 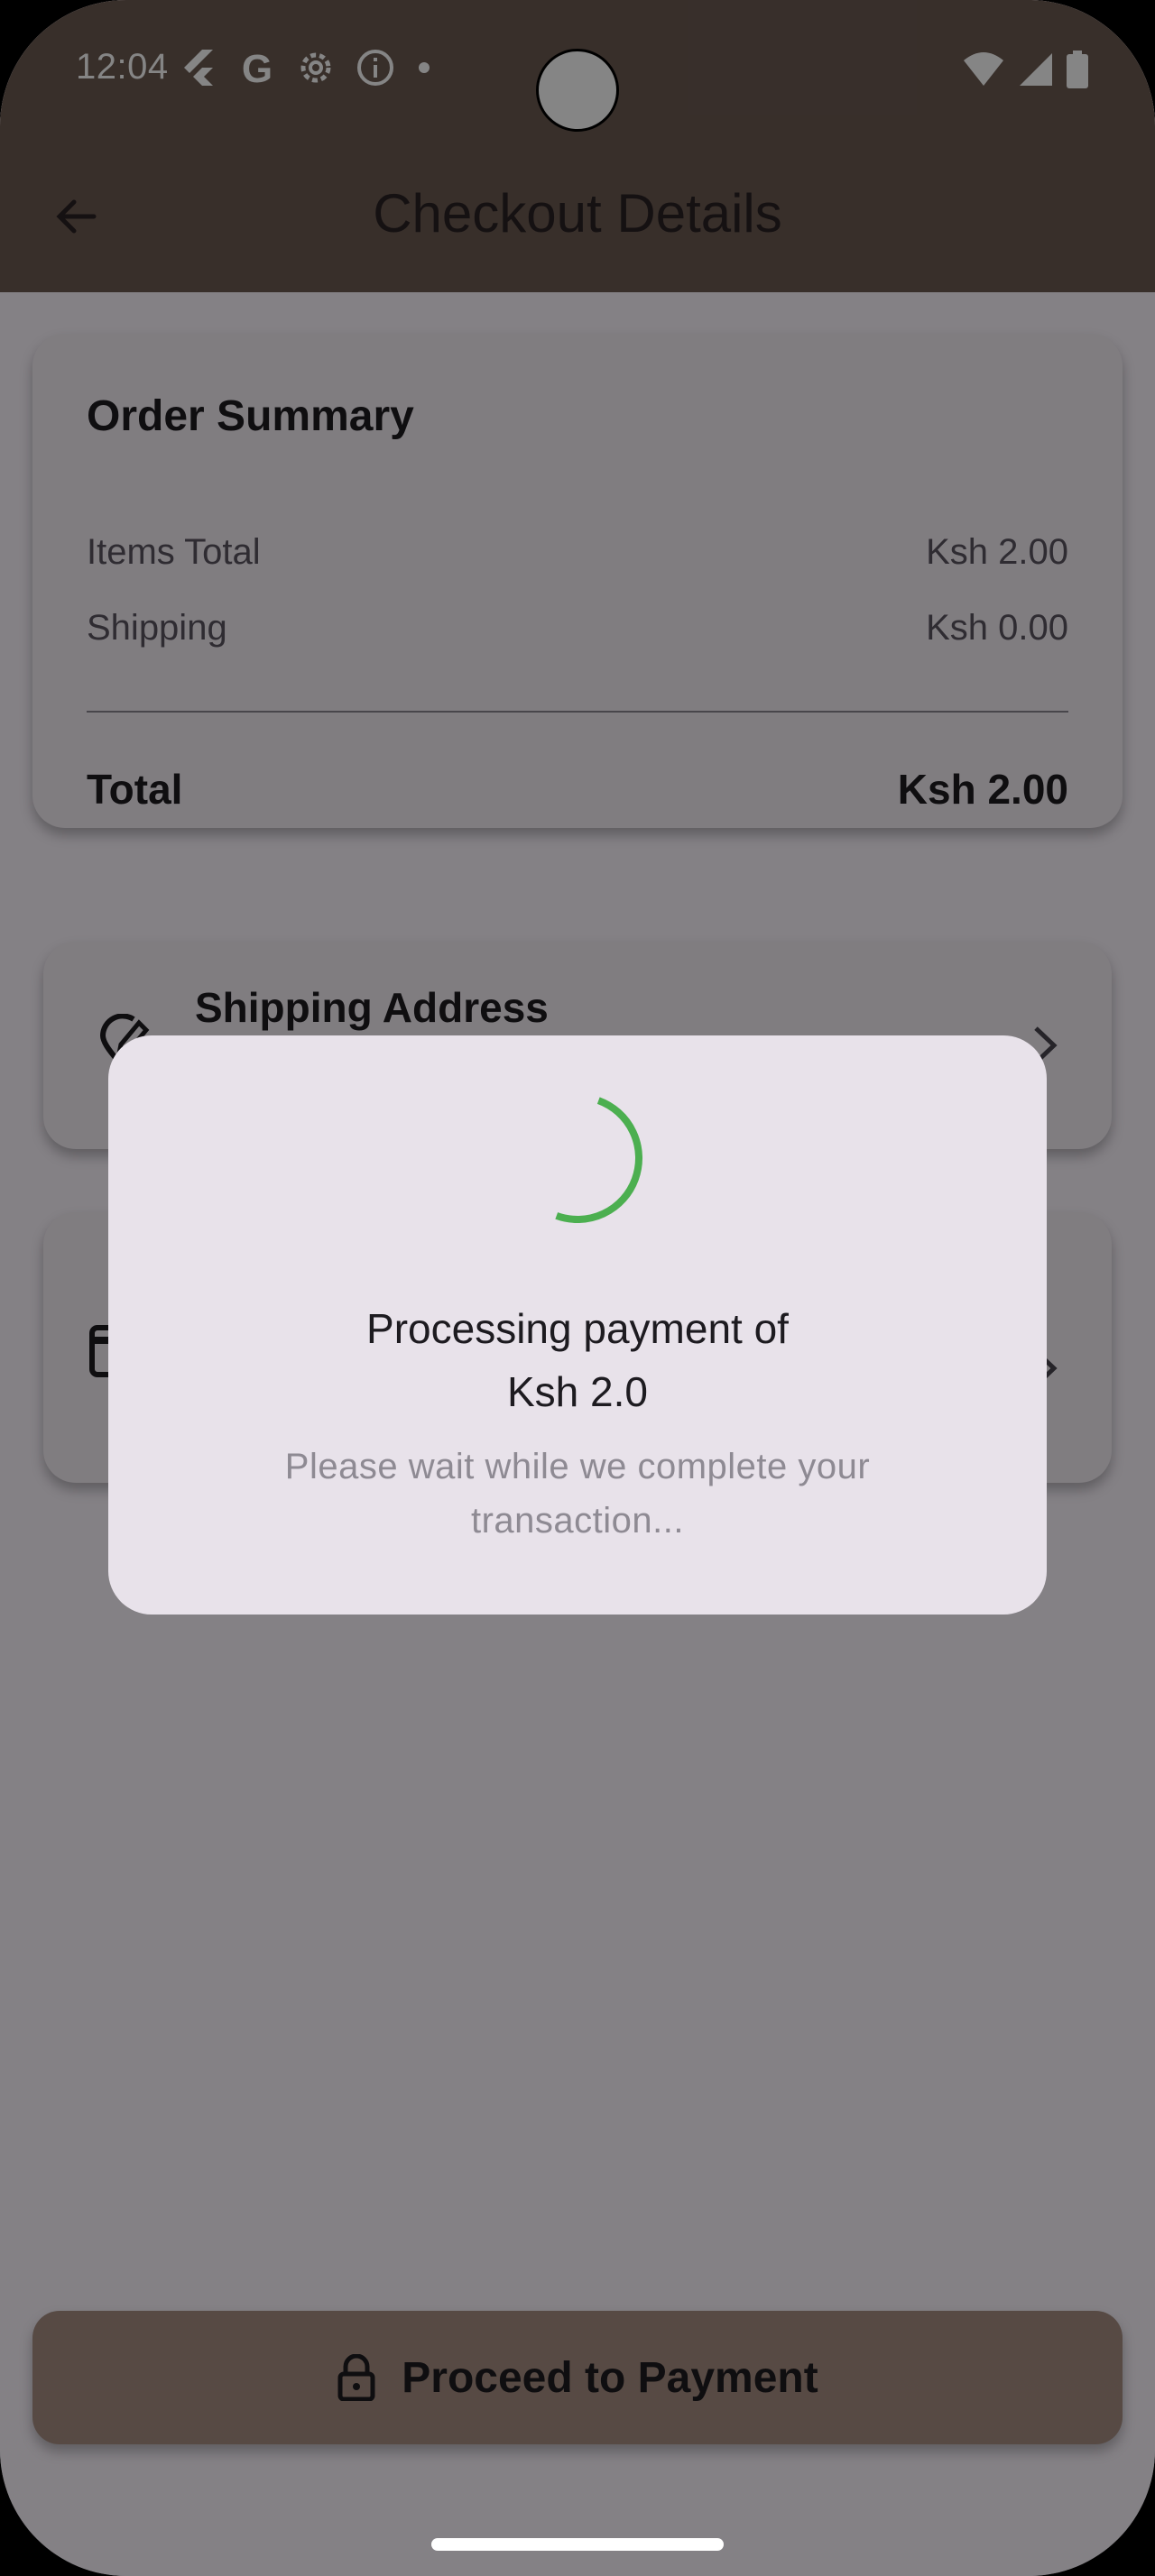 I want to click on dialog-title: Processing payment of Ksh 2.0, so click(x=577, y=1360).